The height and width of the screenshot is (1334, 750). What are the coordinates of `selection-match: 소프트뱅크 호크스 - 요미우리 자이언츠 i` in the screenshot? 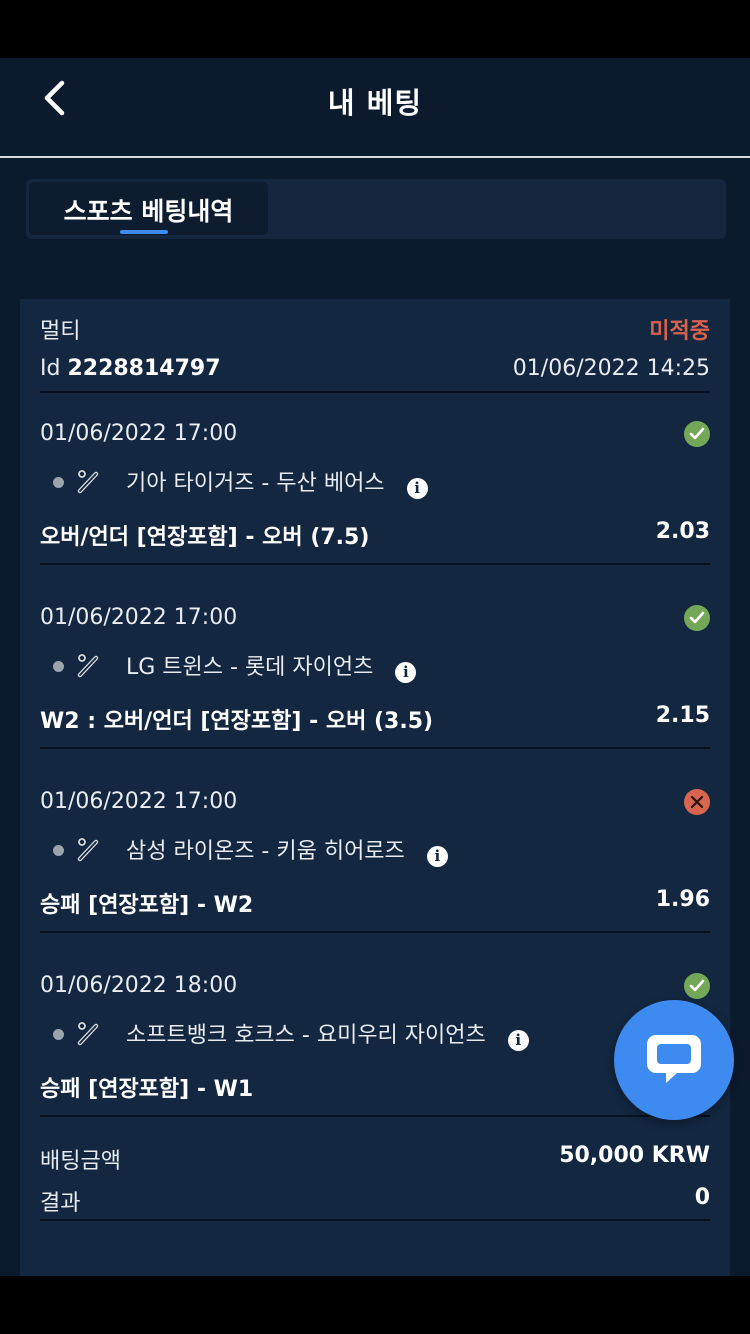 It's located at (327, 1034).